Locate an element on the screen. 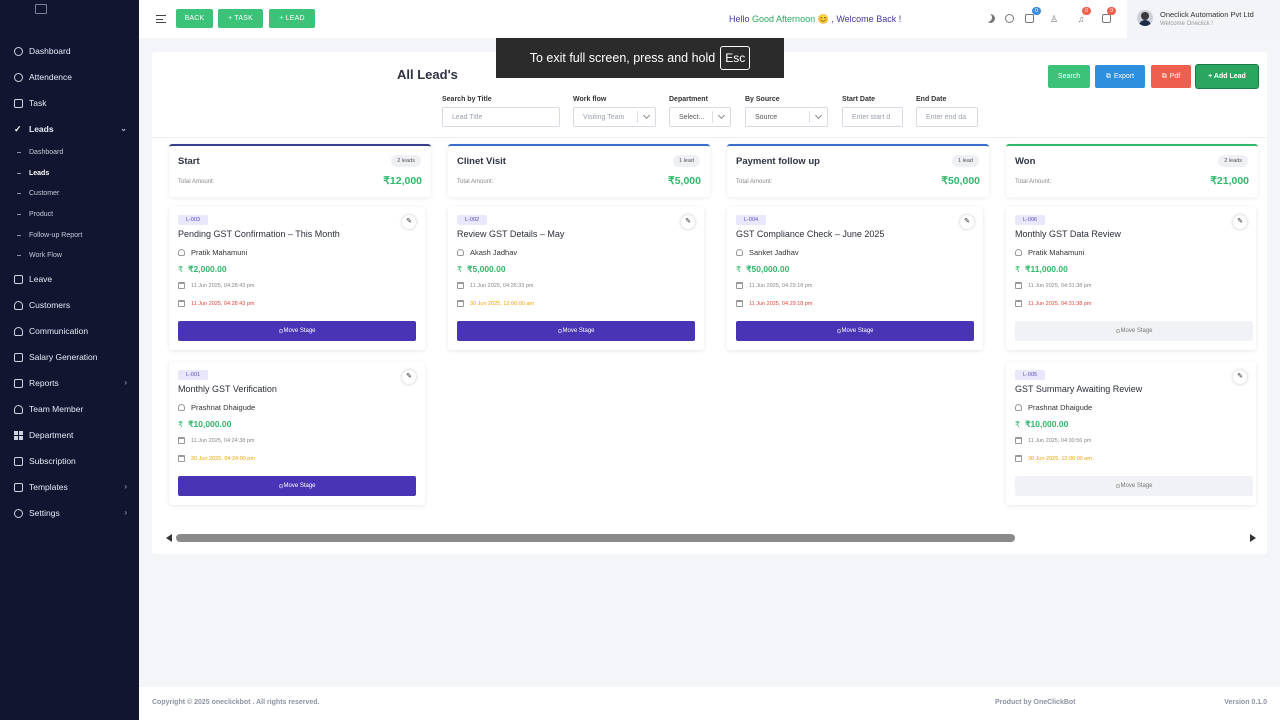 This screenshot has width=1280, height=720. lead-created-date: 11 Jun 2025, 04:31:38 pm is located at coordinates (1053, 285).